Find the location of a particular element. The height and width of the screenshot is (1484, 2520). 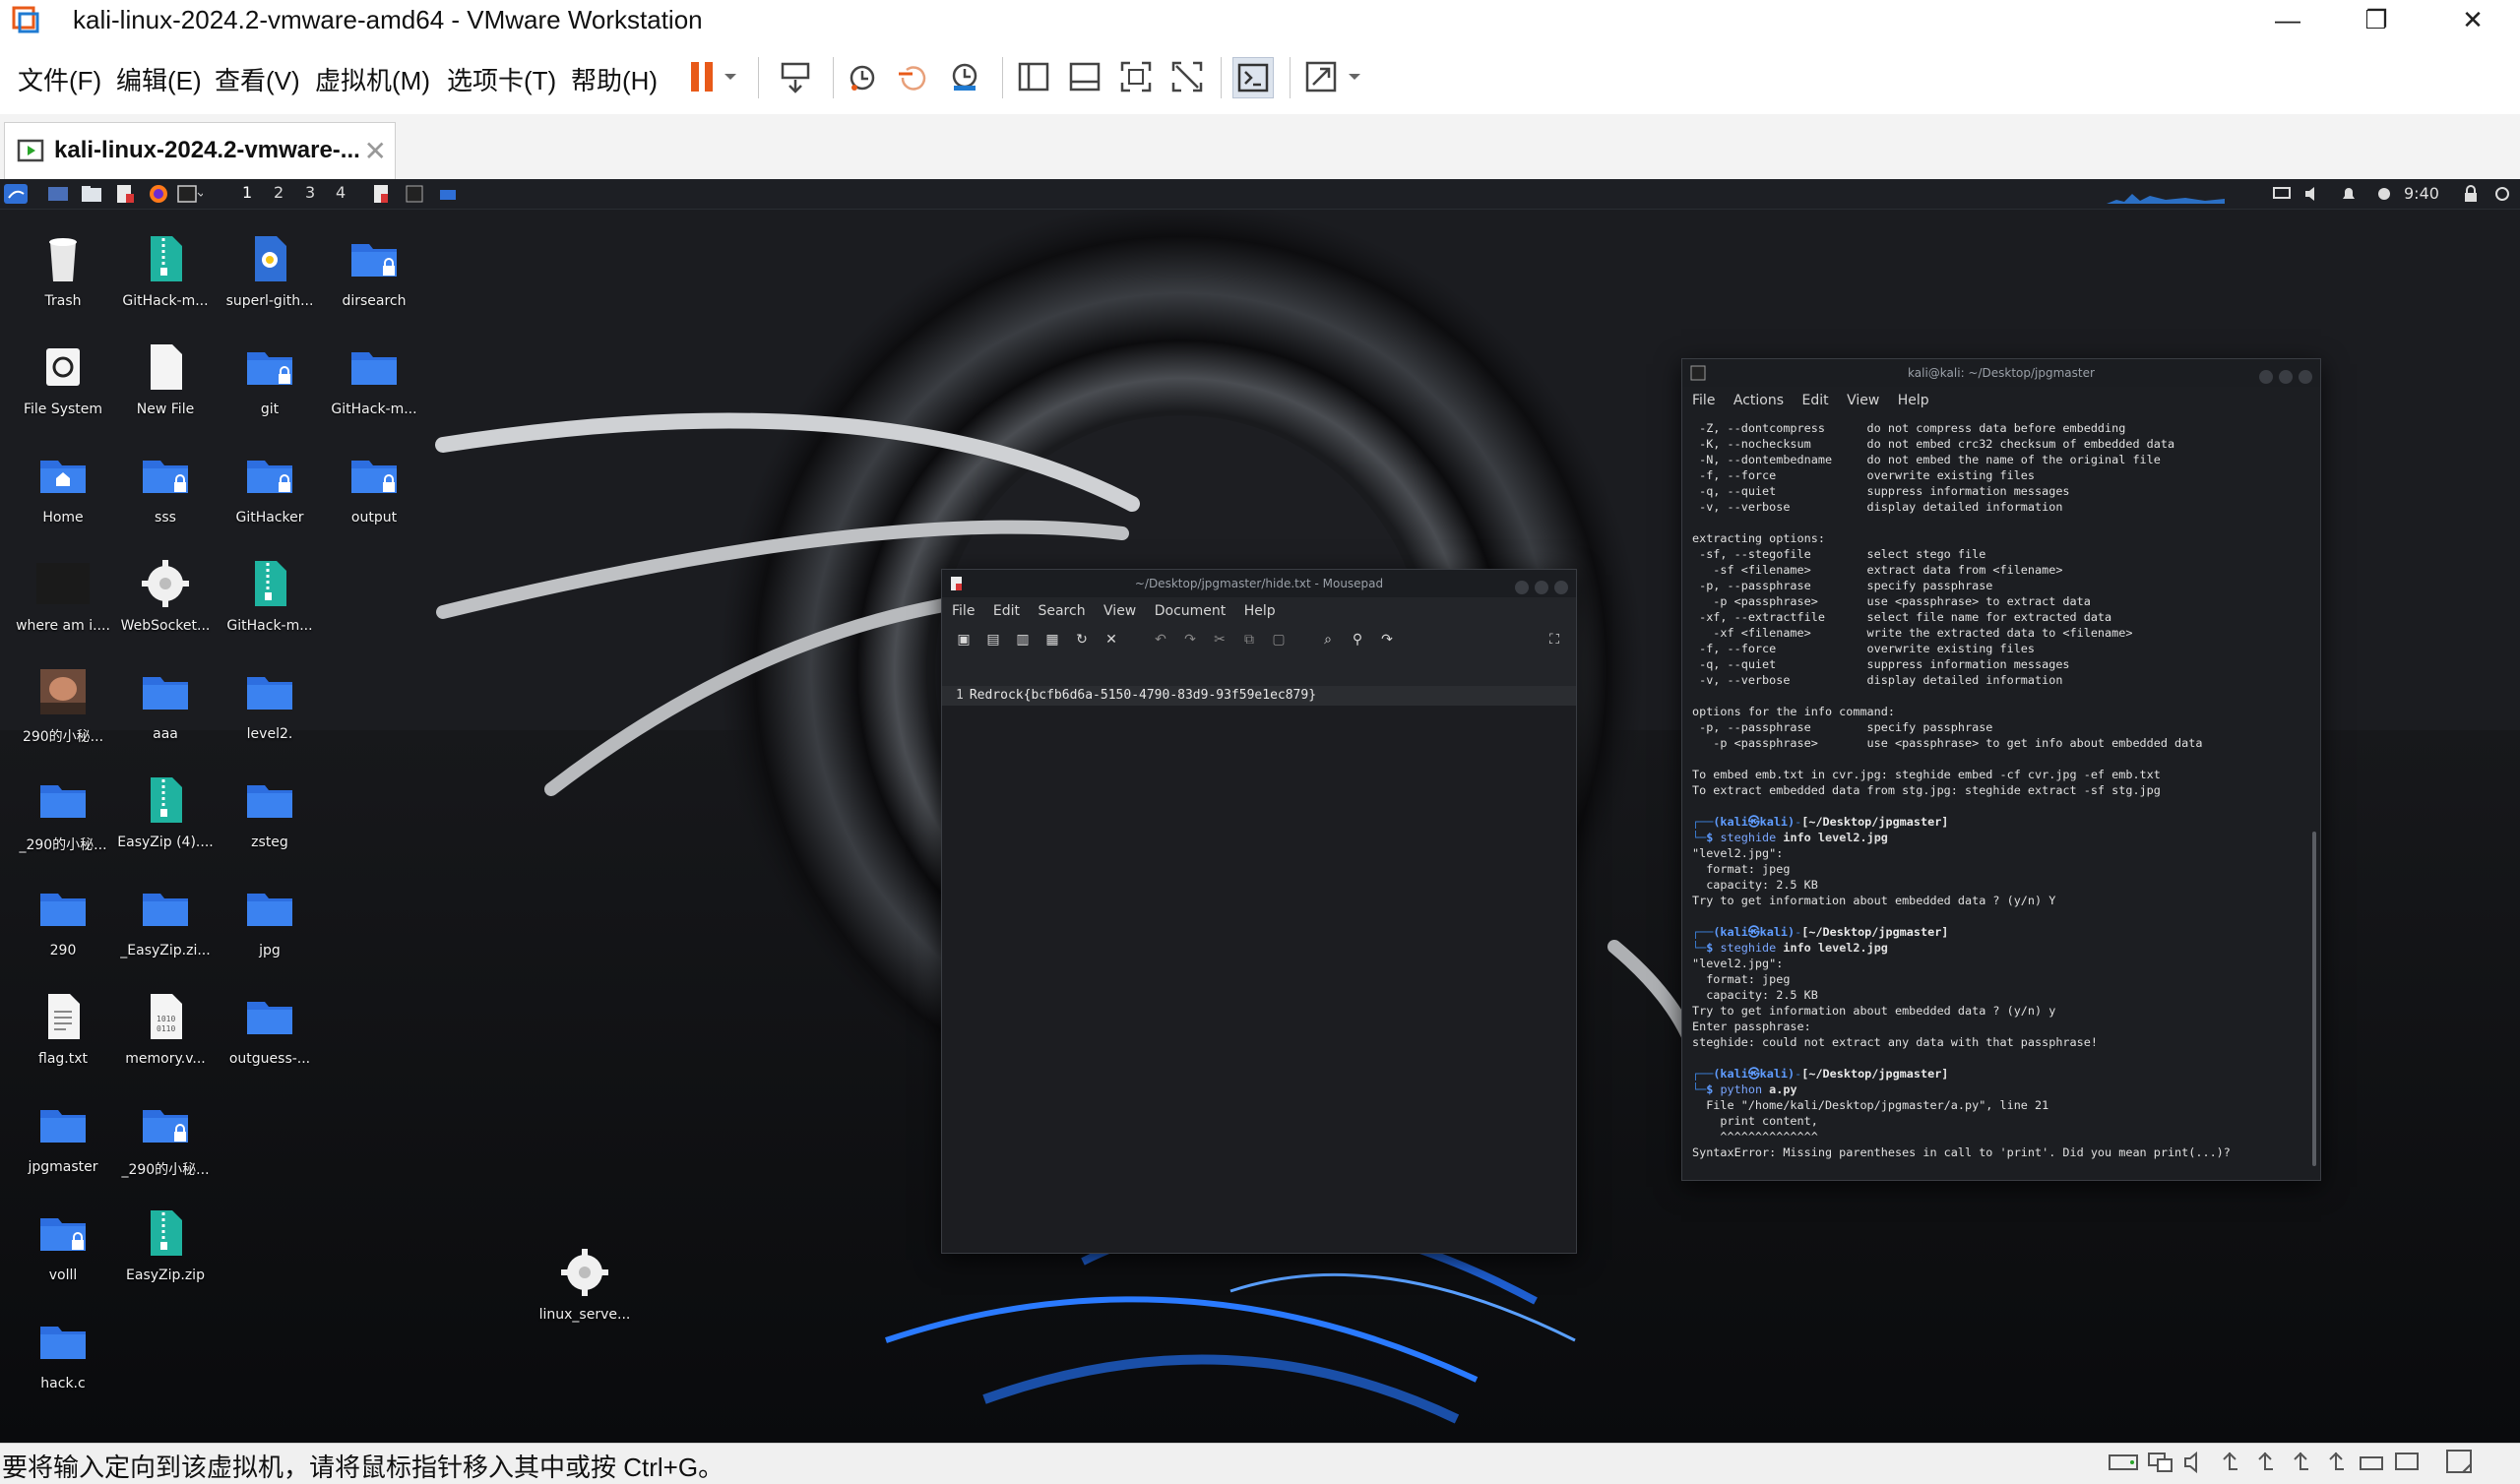

maximize-button: ❐ is located at coordinates (2376, 20).